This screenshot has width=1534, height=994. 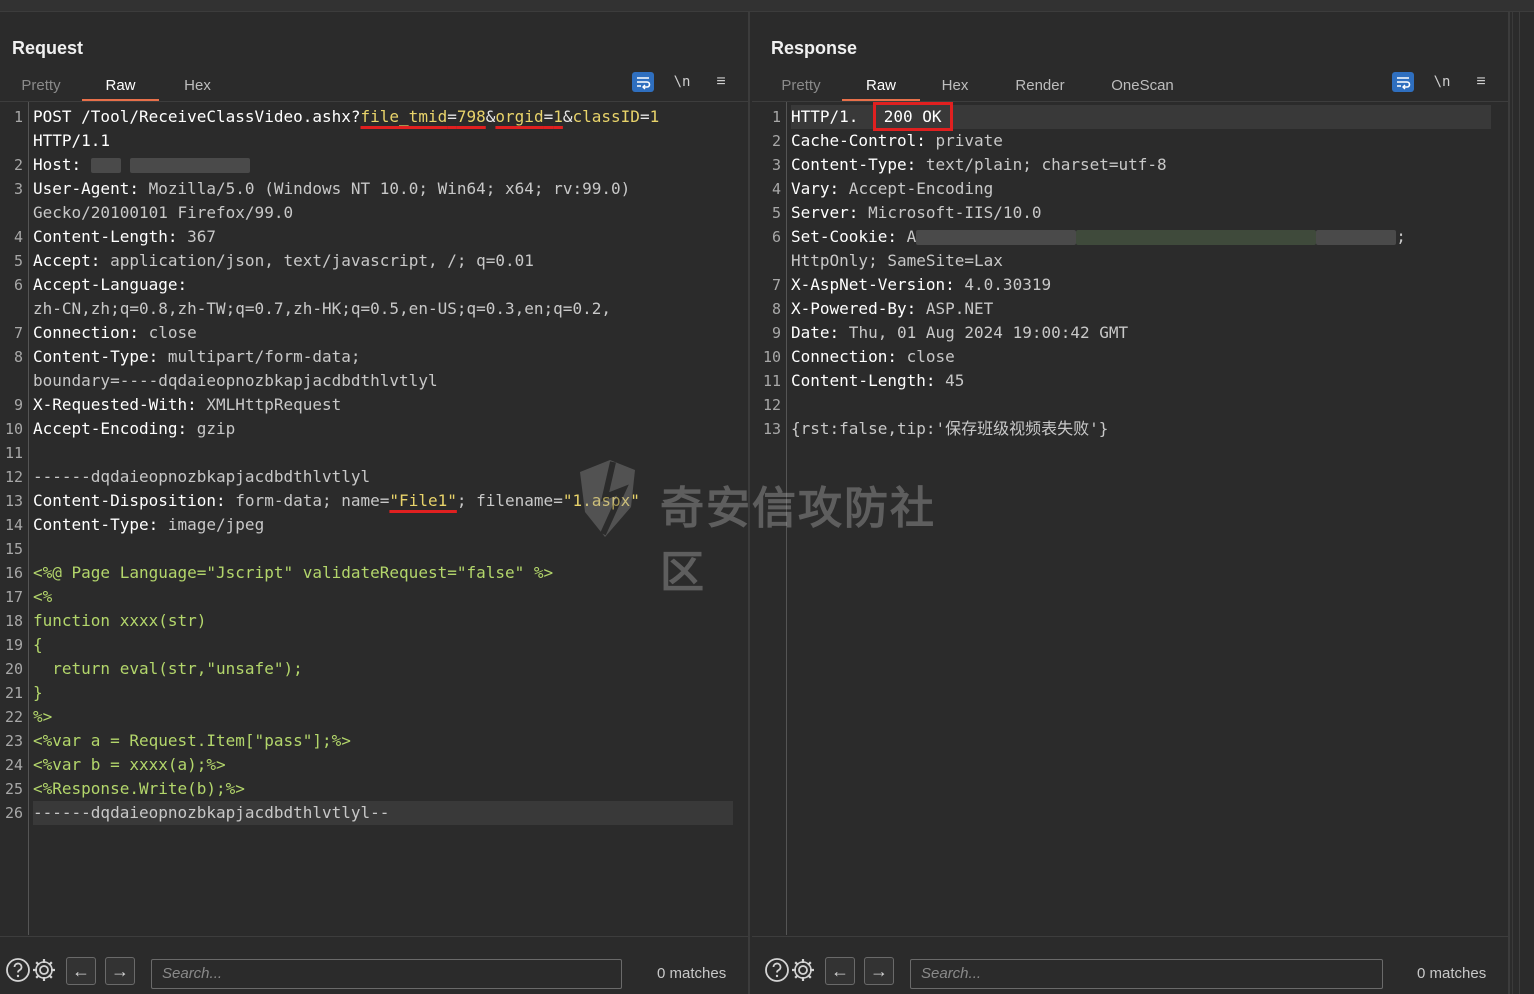 I want to click on code-line: 19{, so click(x=23, y=644).